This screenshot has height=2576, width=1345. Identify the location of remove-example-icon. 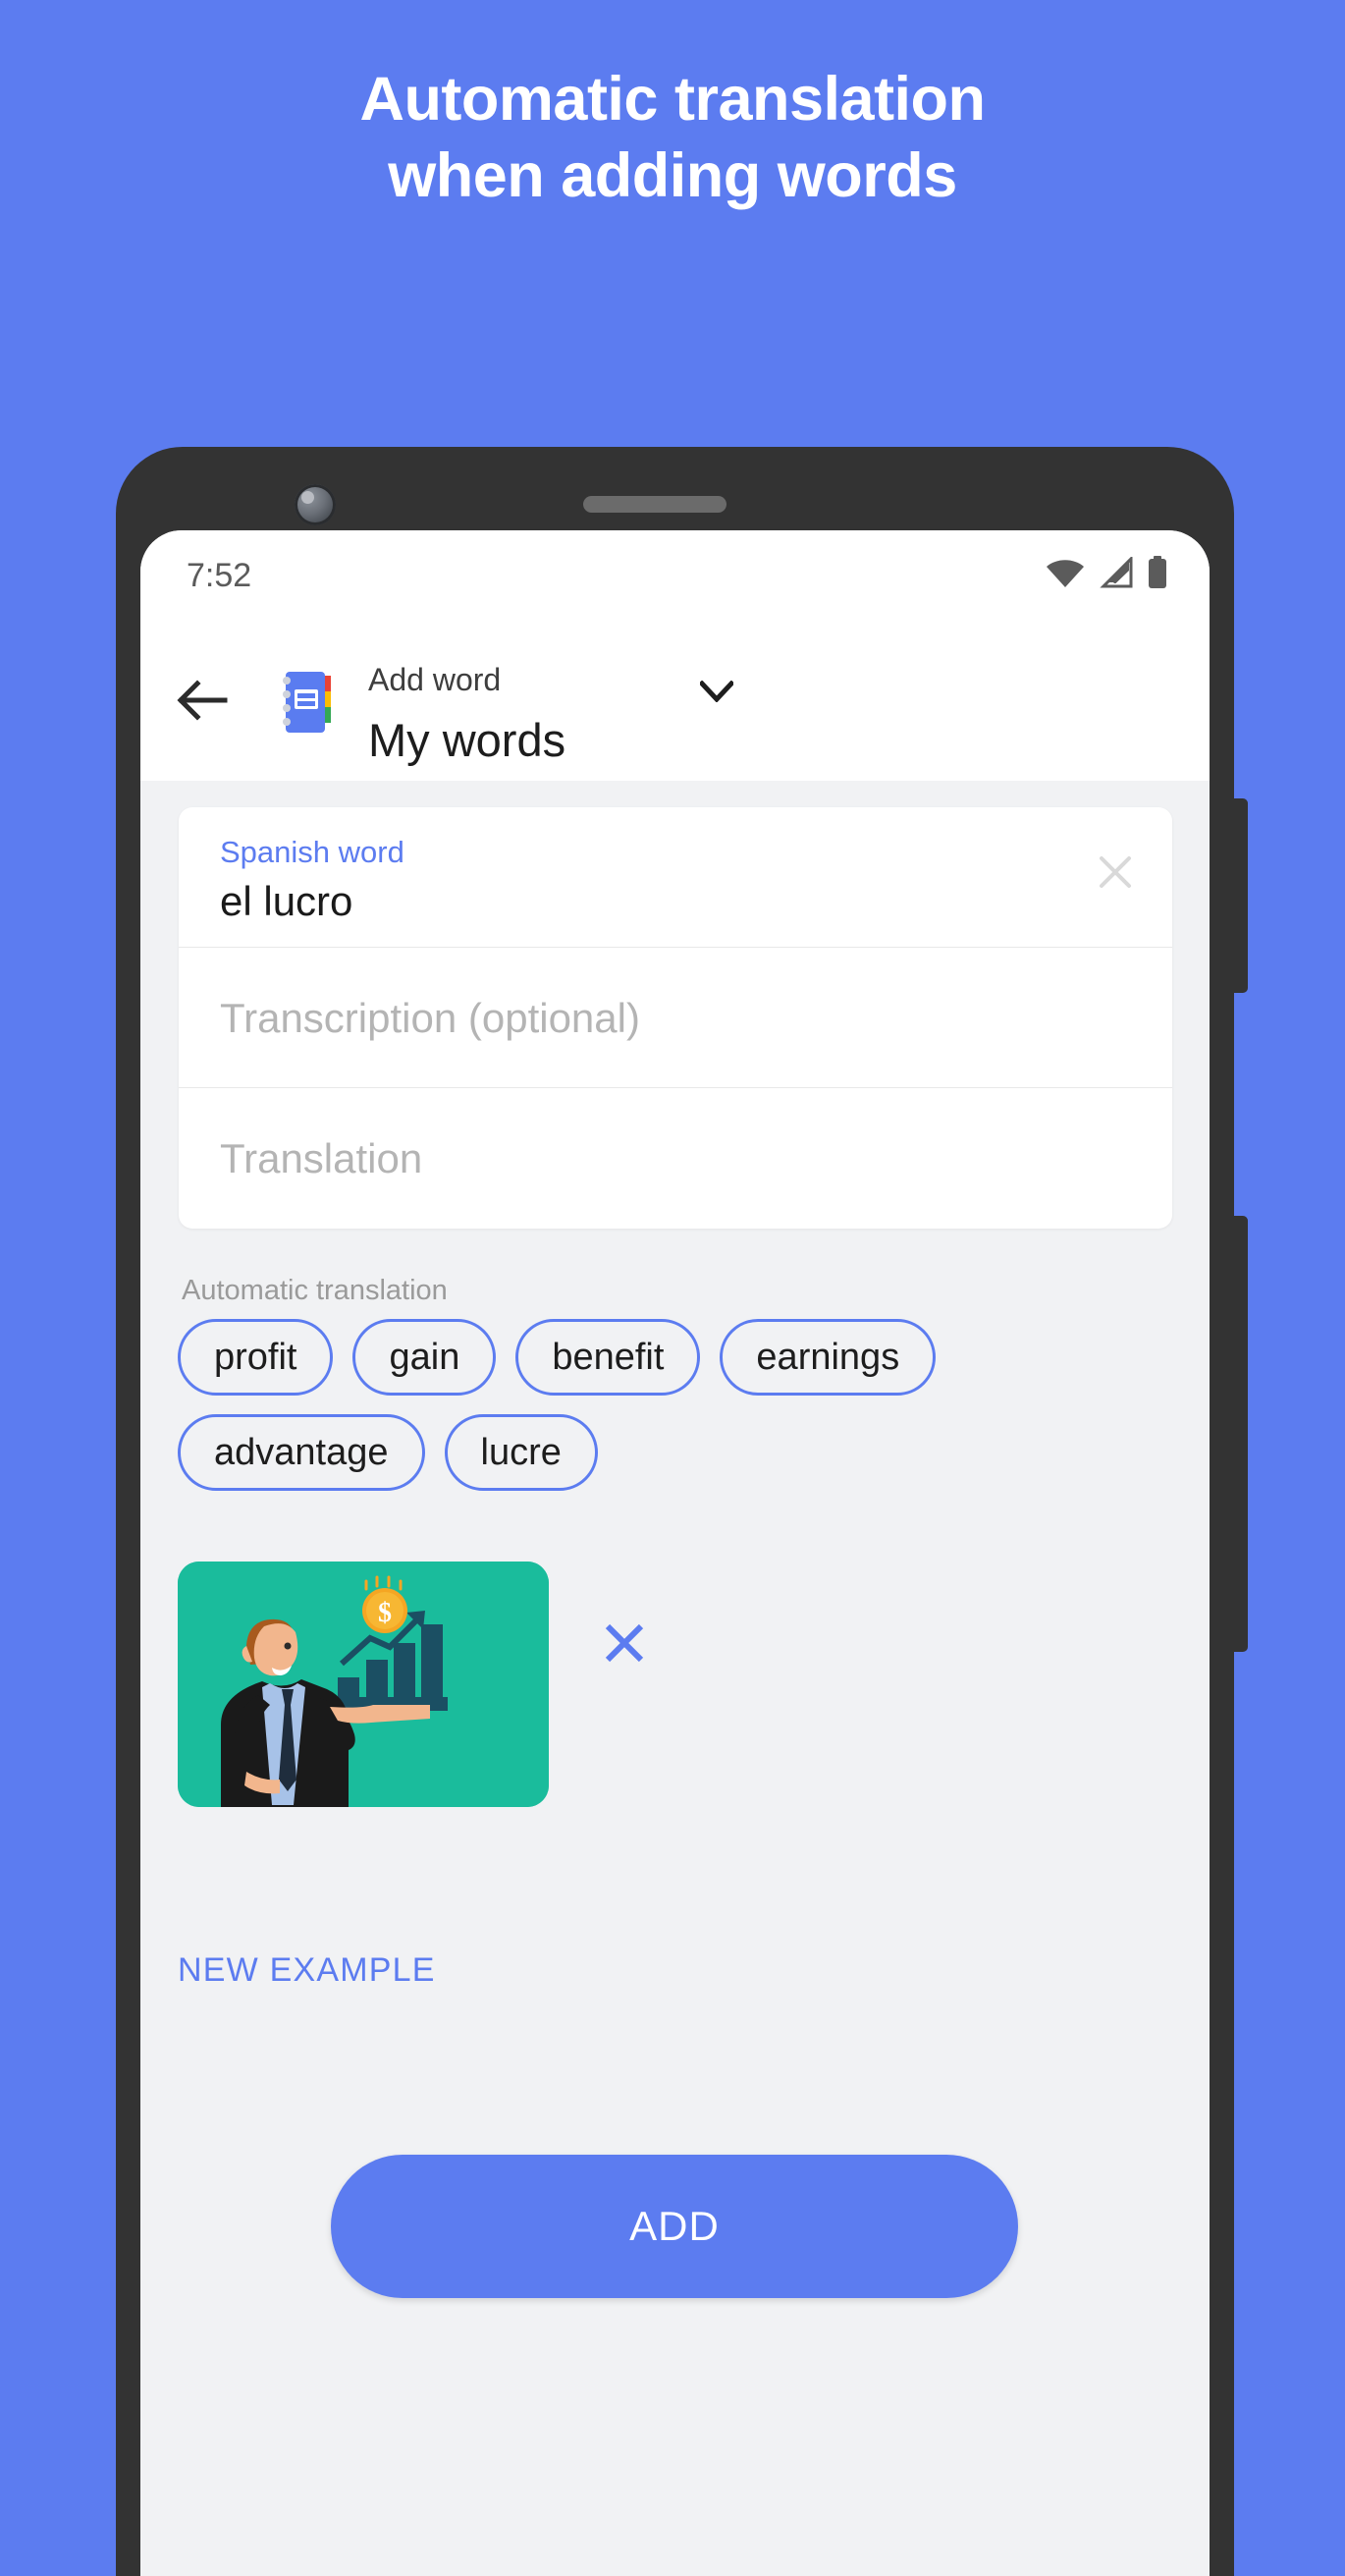
(624, 1643).